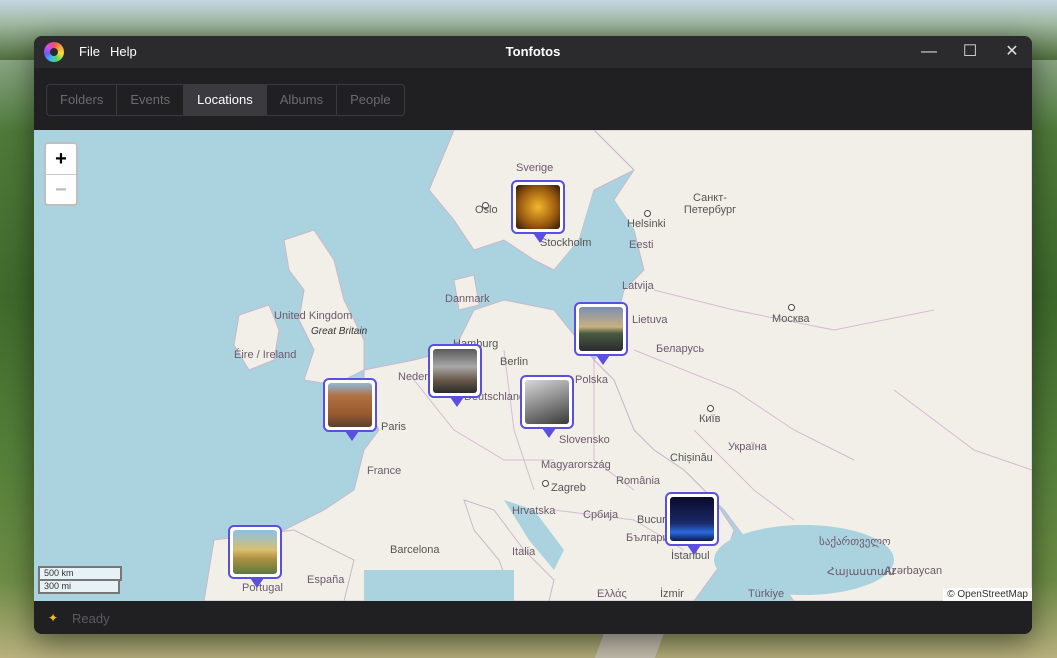  What do you see at coordinates (302, 100) in the screenshot?
I see `tab-albums: Albums` at bounding box center [302, 100].